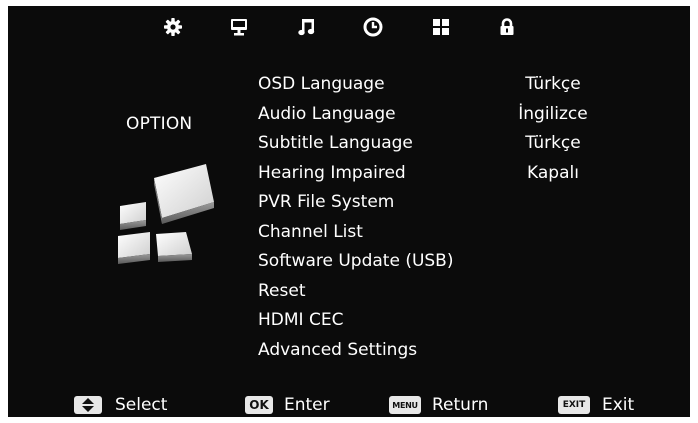  What do you see at coordinates (282, 291) in the screenshot?
I see `menu-item-reset: Reset` at bounding box center [282, 291].